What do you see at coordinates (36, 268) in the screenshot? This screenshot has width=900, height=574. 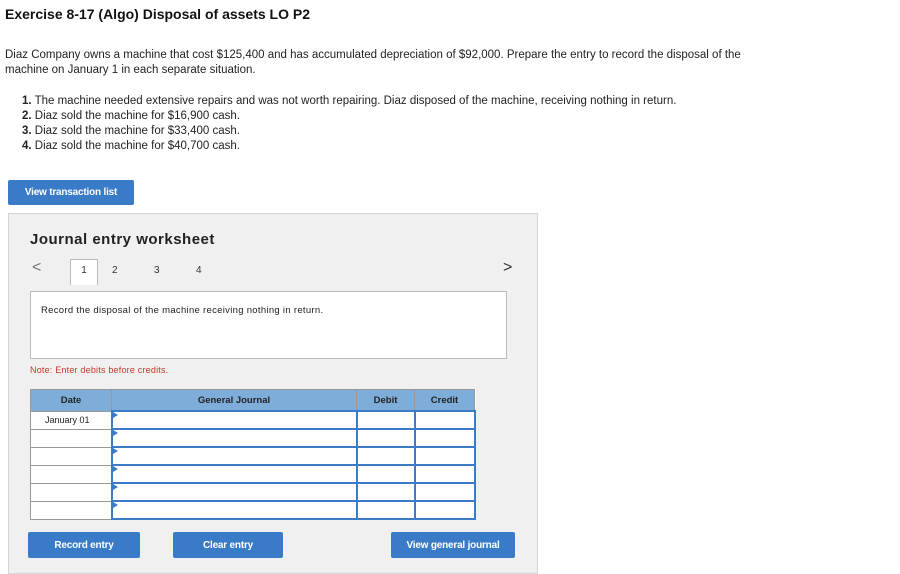 I see `chevron-left-icon: <` at bounding box center [36, 268].